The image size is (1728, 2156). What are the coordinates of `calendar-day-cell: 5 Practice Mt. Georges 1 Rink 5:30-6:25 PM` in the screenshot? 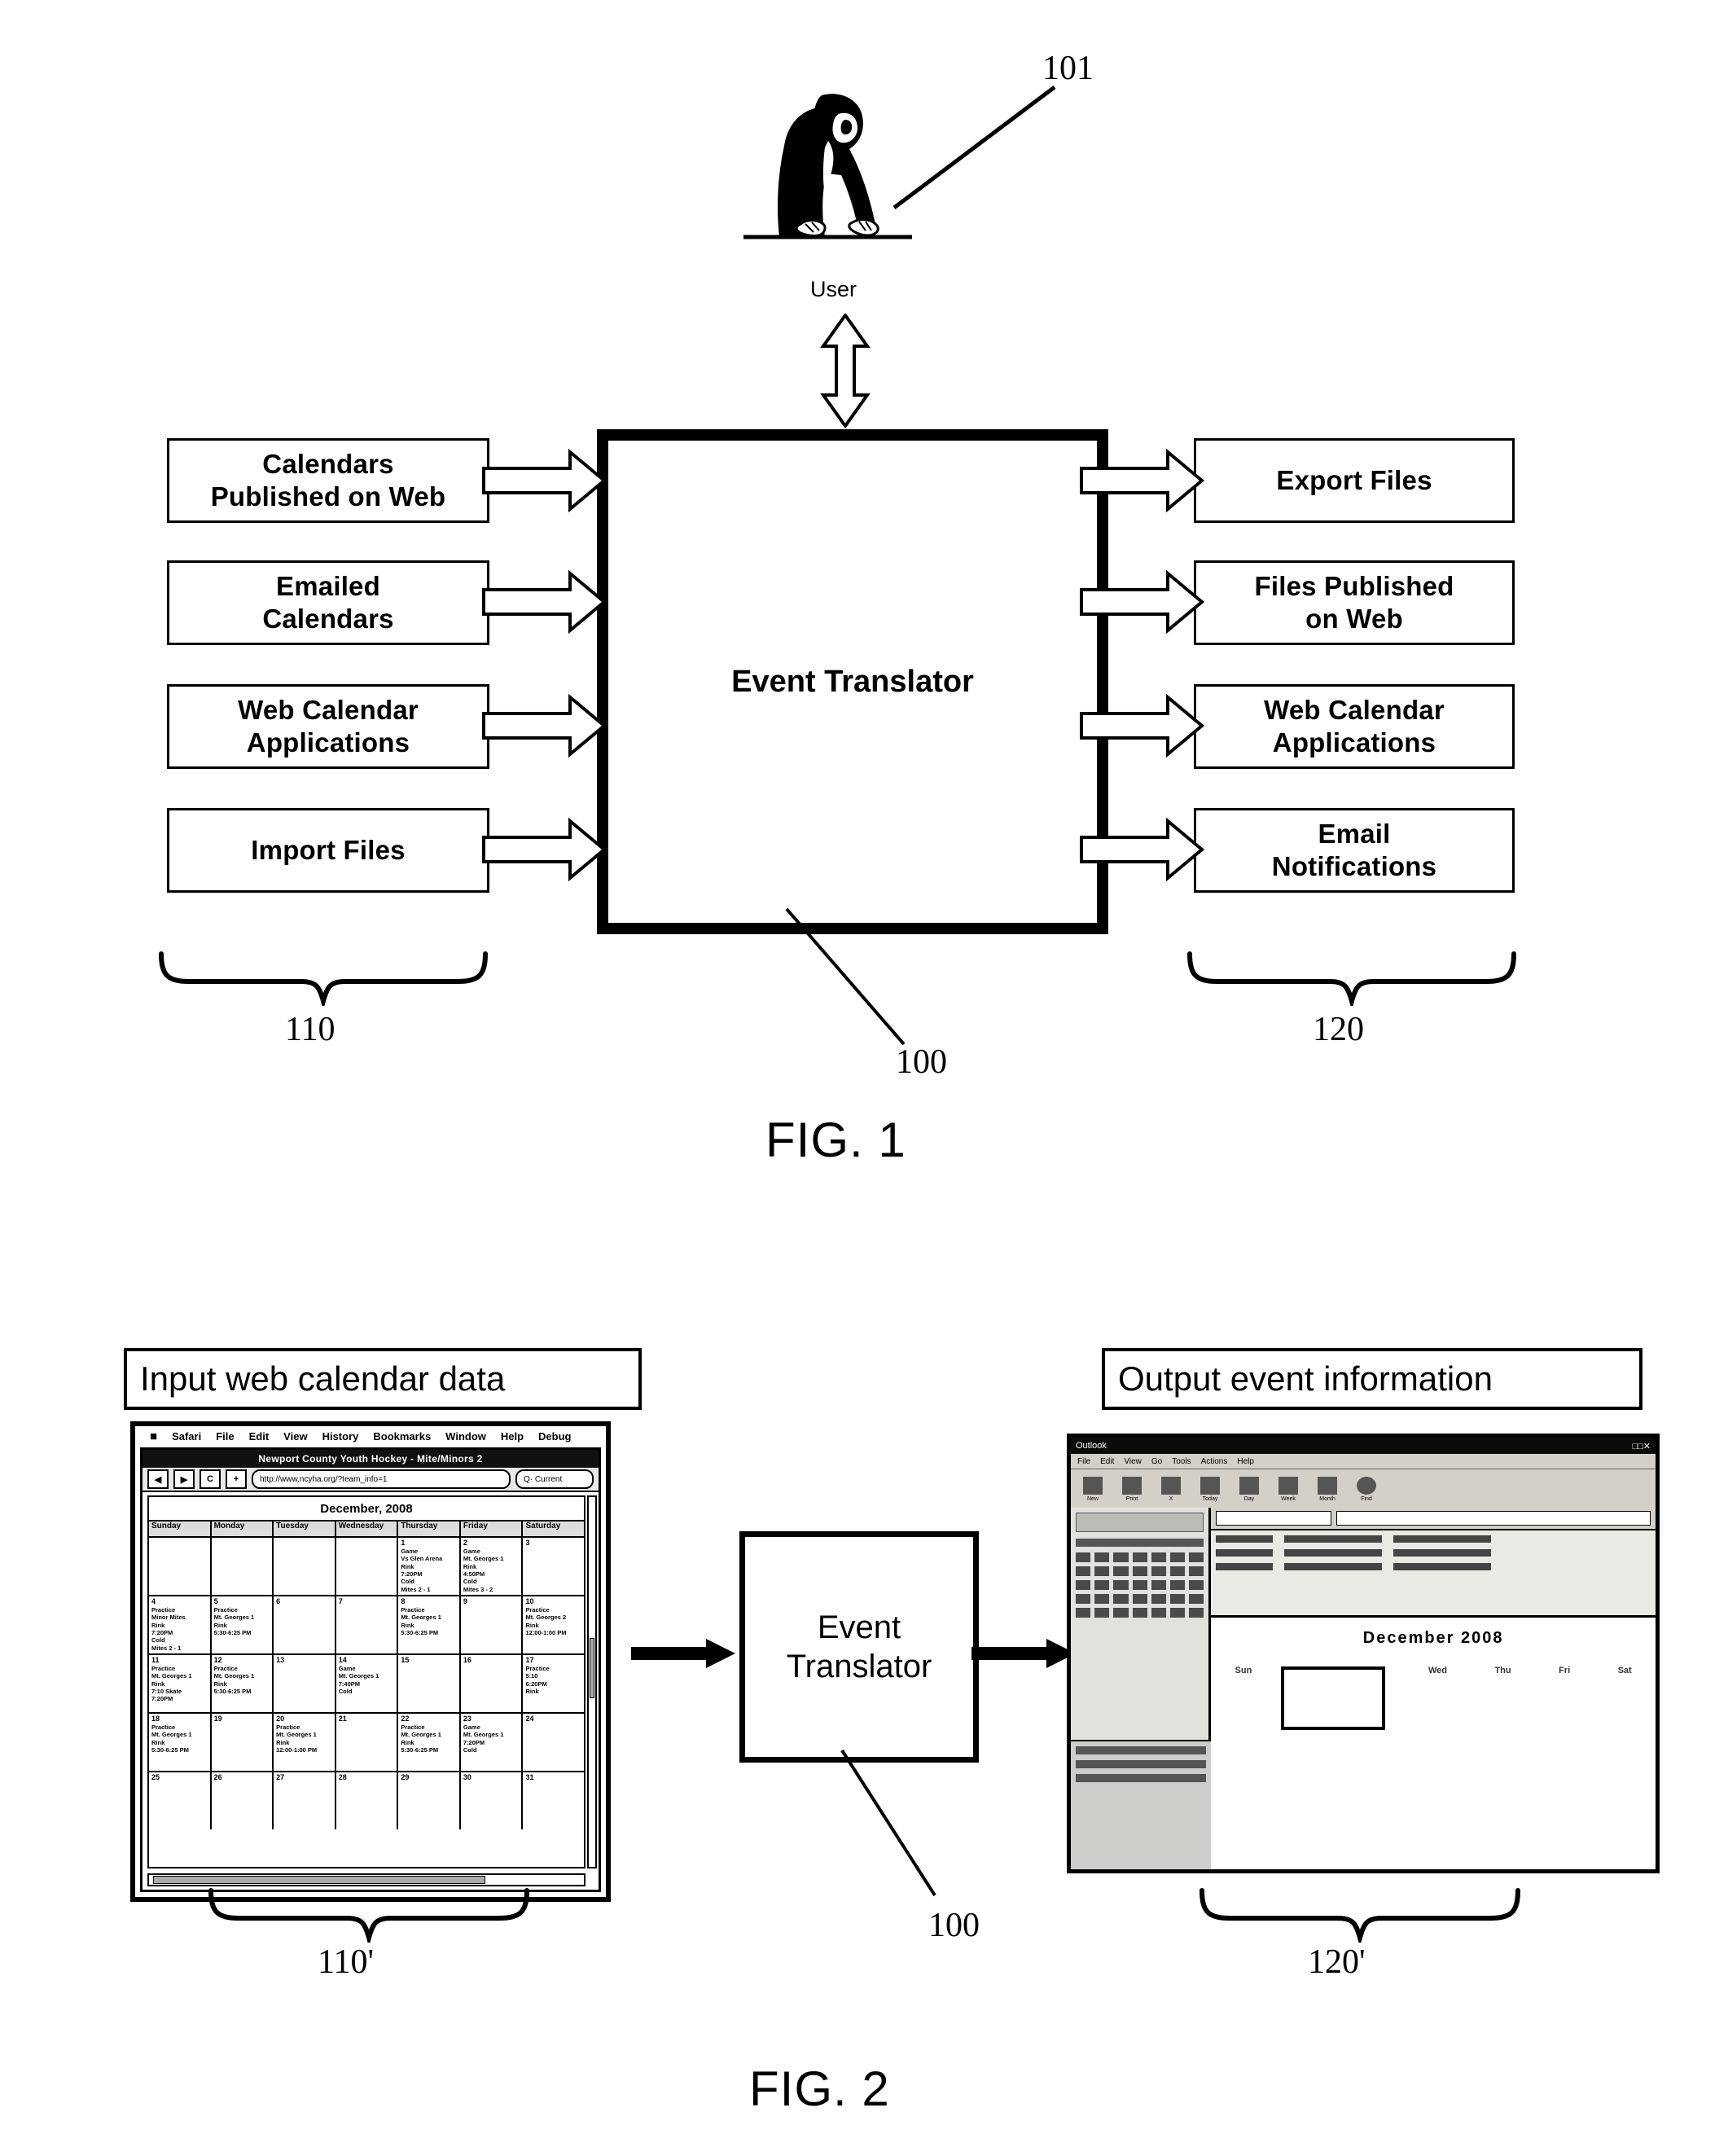 It's located at (243, 1624).